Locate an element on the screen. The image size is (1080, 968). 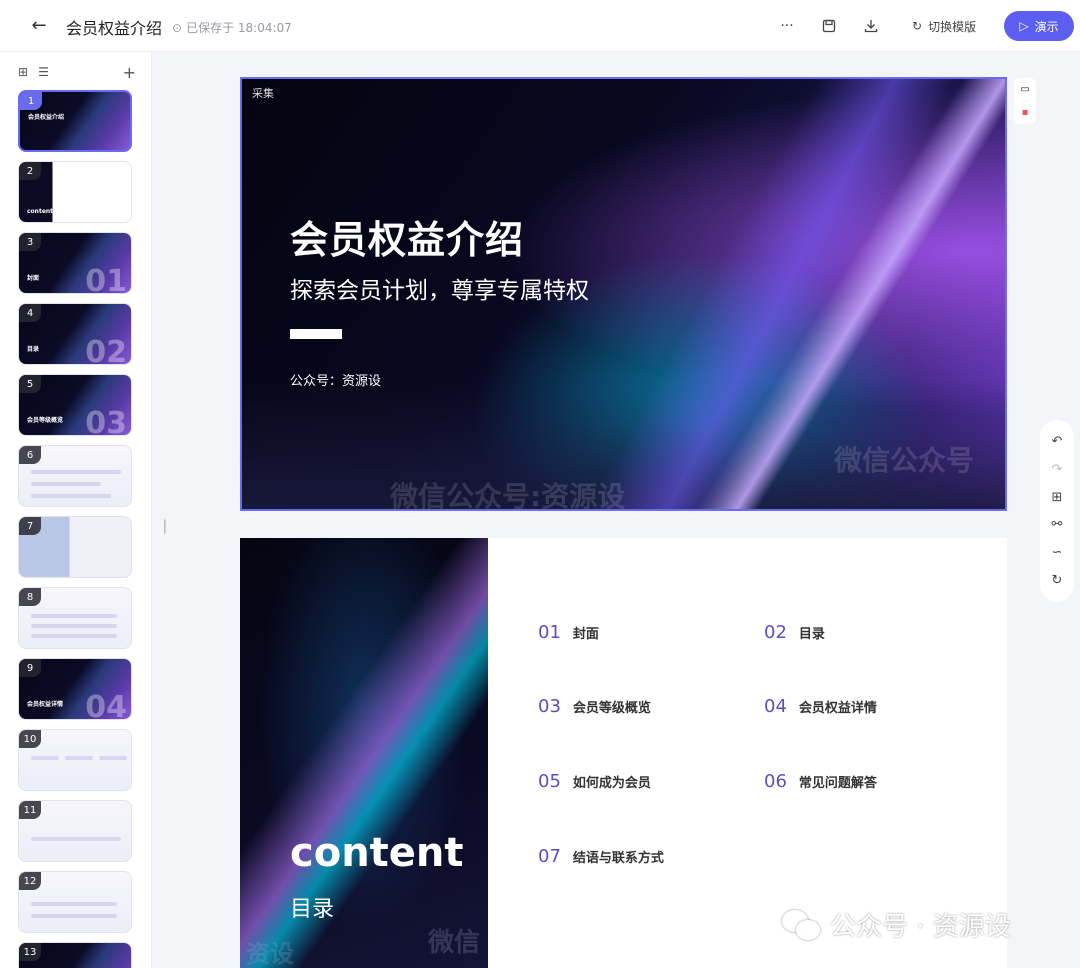
toc-number: 04 is located at coordinates (775, 706).